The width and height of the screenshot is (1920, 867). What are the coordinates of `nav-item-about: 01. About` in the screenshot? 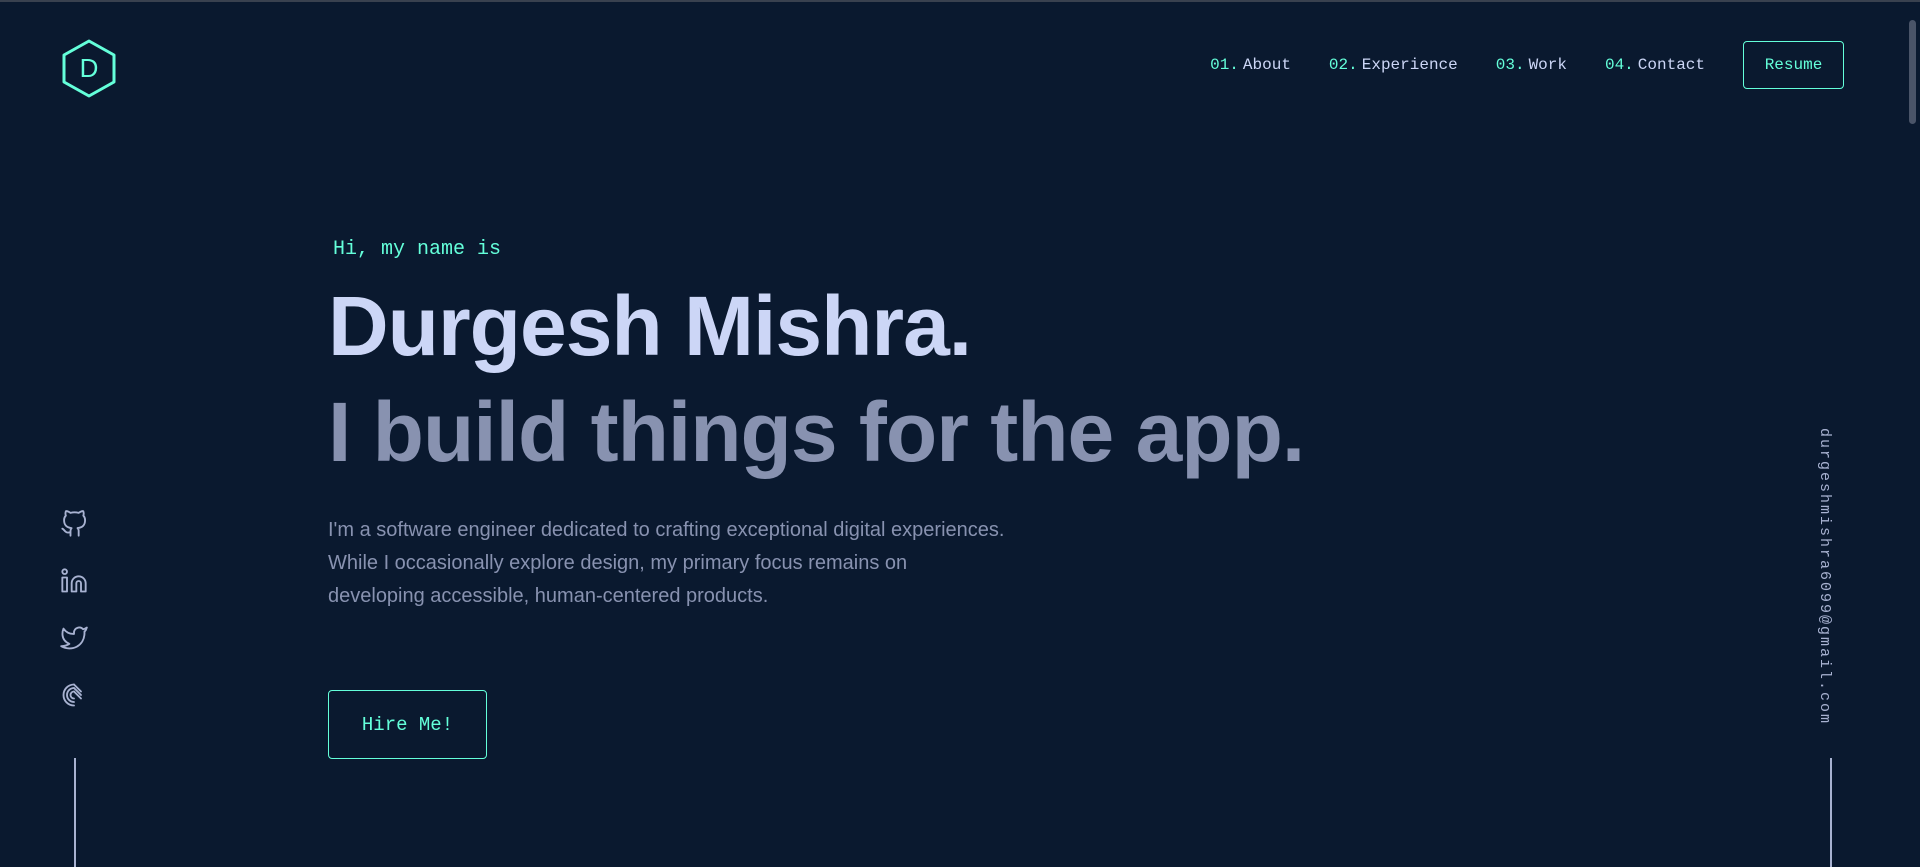 It's located at (1250, 65).